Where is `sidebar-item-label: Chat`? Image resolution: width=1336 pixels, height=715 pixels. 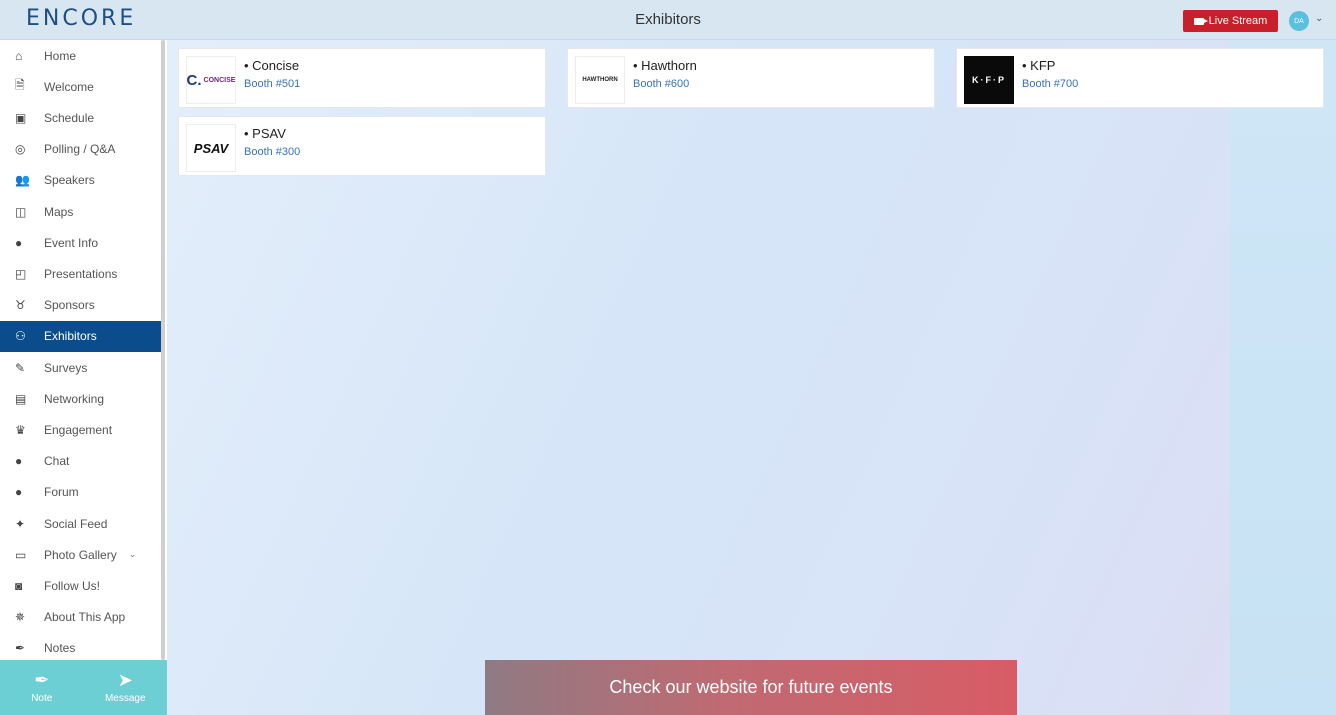
sidebar-item-label: Chat is located at coordinates (57, 461).